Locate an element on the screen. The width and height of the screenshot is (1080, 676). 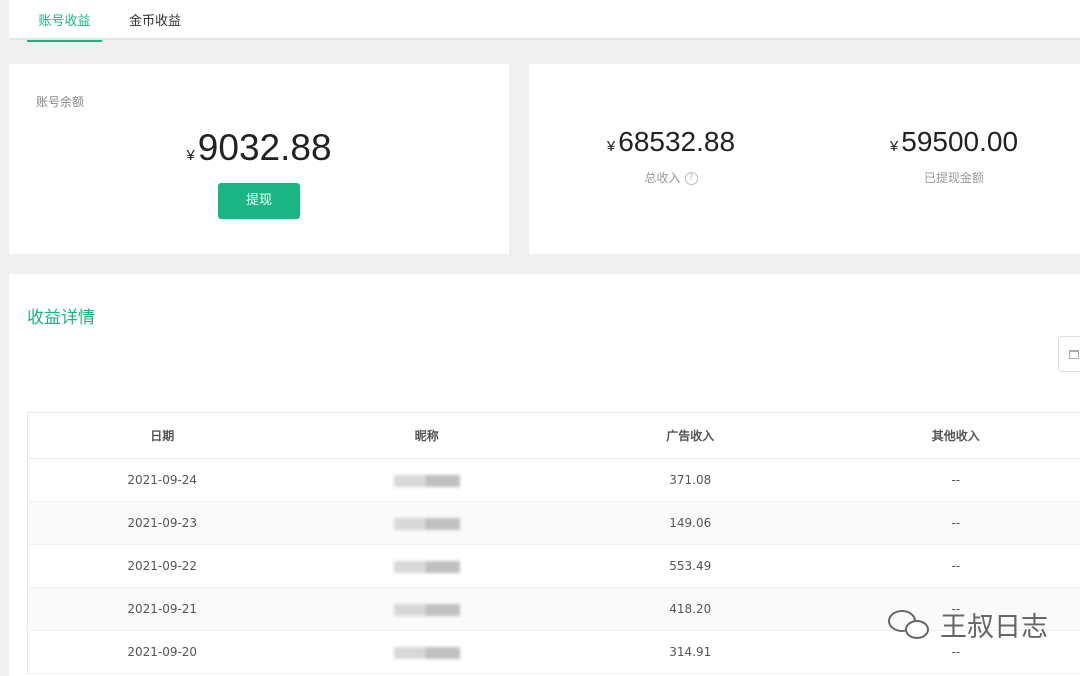
balance-amount: ¥9032.88 is located at coordinates (259, 152).